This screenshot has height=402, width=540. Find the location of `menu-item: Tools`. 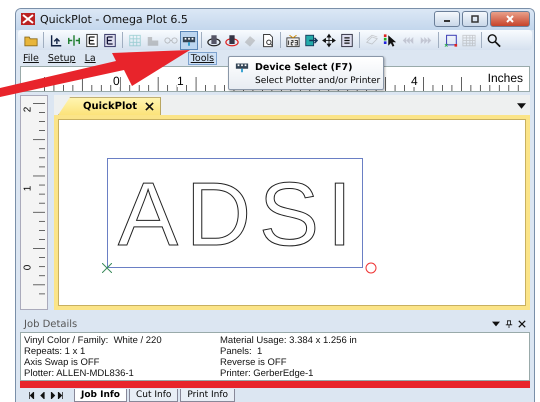

menu-item: Tools is located at coordinates (203, 59).